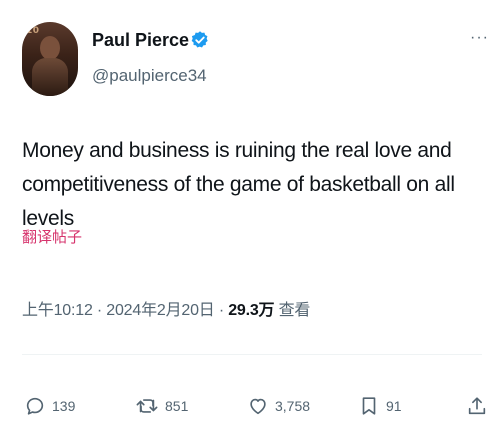 The image size is (500, 440). What do you see at coordinates (369, 406) in the screenshot?
I see `bookmark-icon` at bounding box center [369, 406].